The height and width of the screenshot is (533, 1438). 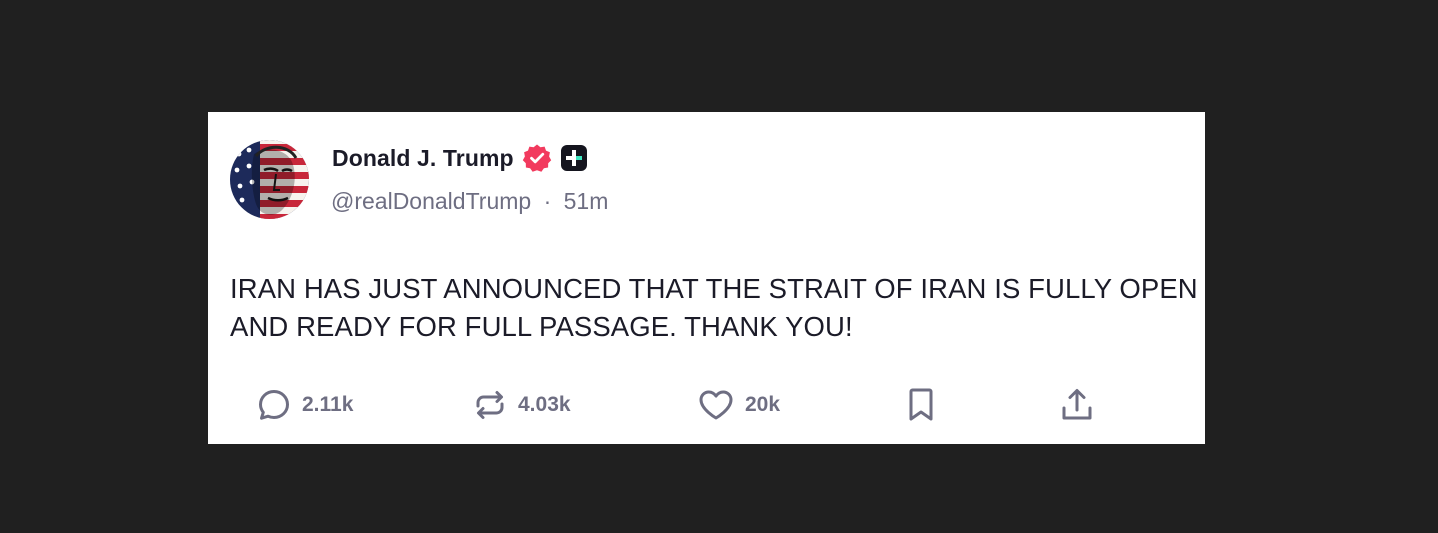 What do you see at coordinates (274, 405) in the screenshot?
I see `reply-icon` at bounding box center [274, 405].